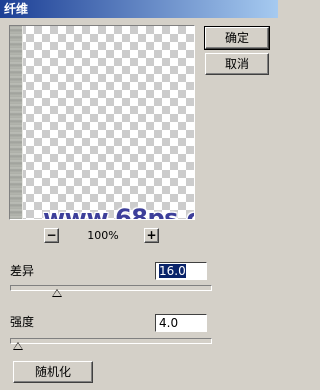  I want to click on plus-icon: +, so click(151, 235).